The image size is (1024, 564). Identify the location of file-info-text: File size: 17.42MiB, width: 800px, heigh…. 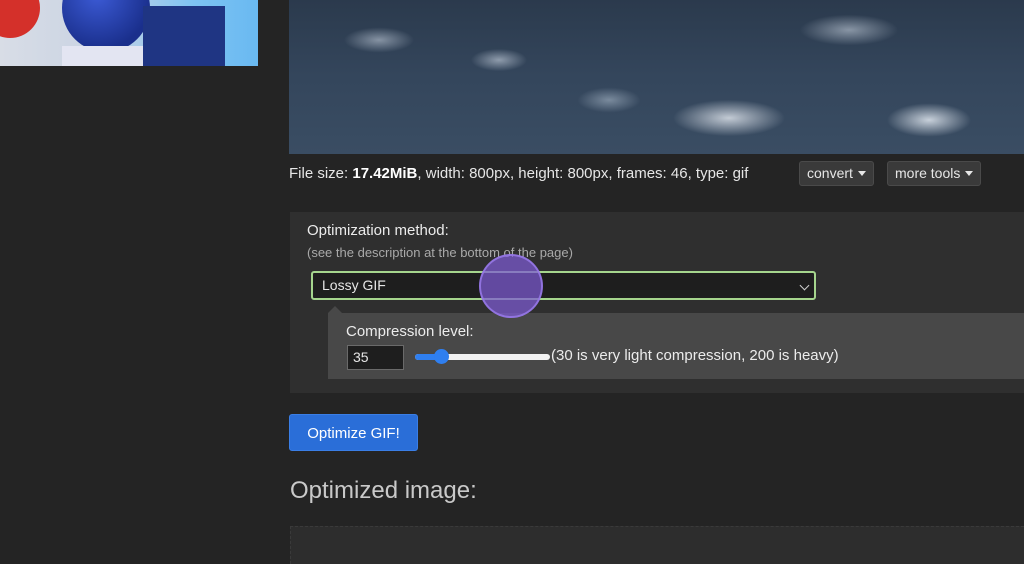
(518, 175).